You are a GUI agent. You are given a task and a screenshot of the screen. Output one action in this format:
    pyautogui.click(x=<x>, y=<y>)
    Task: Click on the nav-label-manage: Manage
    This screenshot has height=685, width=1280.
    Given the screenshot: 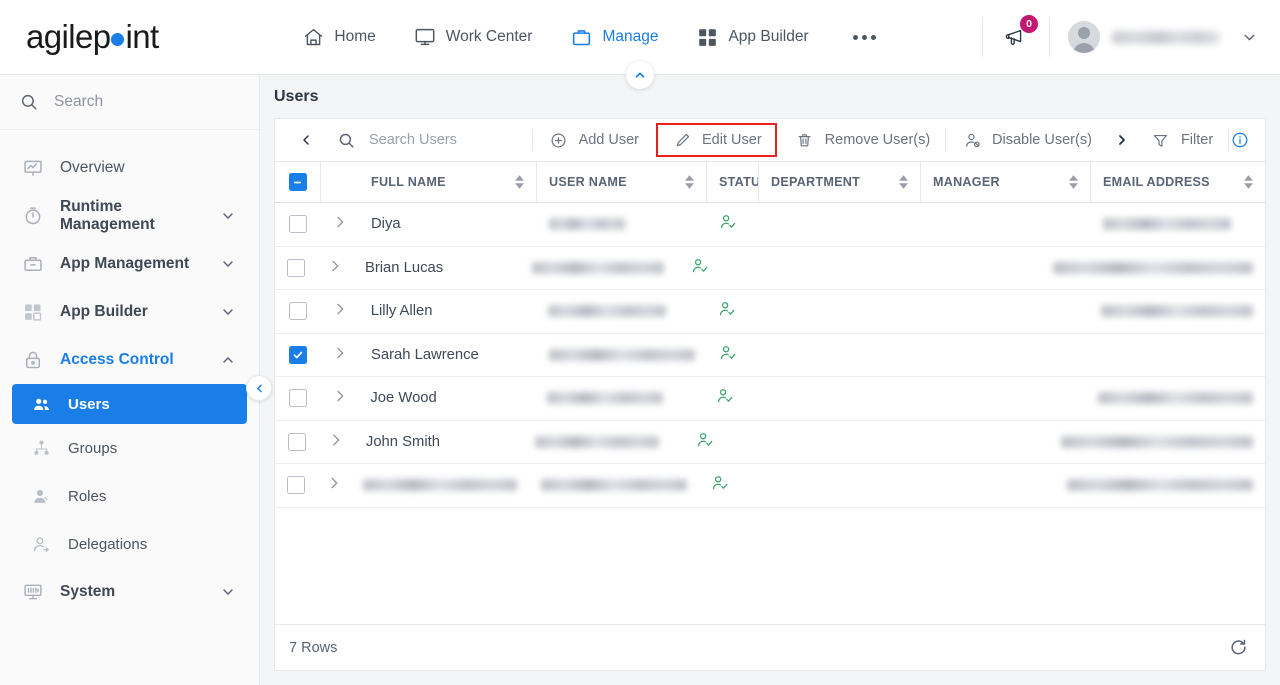 What is the action you would take?
    pyautogui.click(x=630, y=36)
    